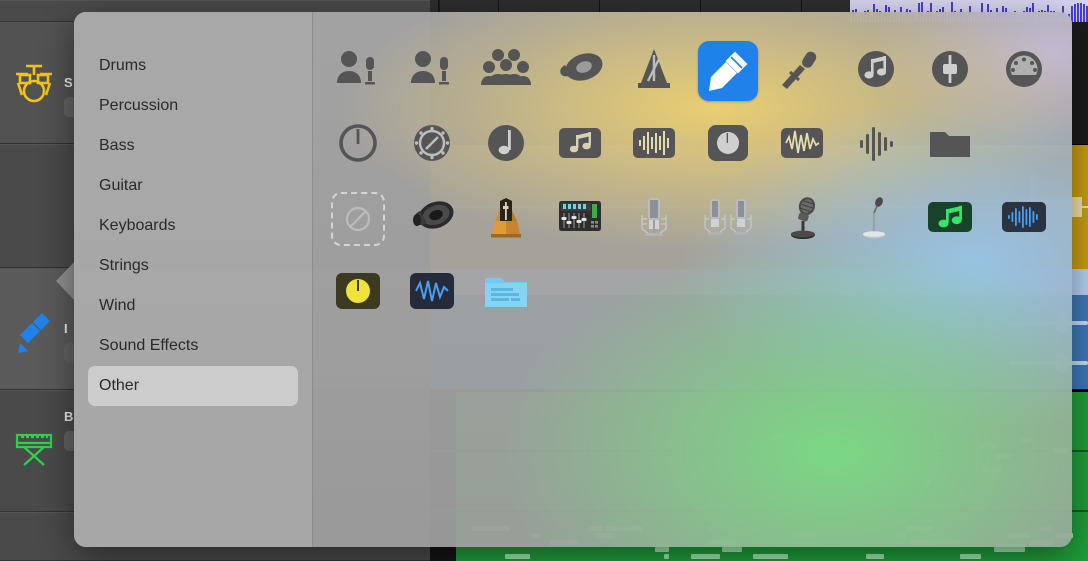 Image resolution: width=1088 pixels, height=561 pixels. I want to click on midi-port-icon, so click(1024, 71).